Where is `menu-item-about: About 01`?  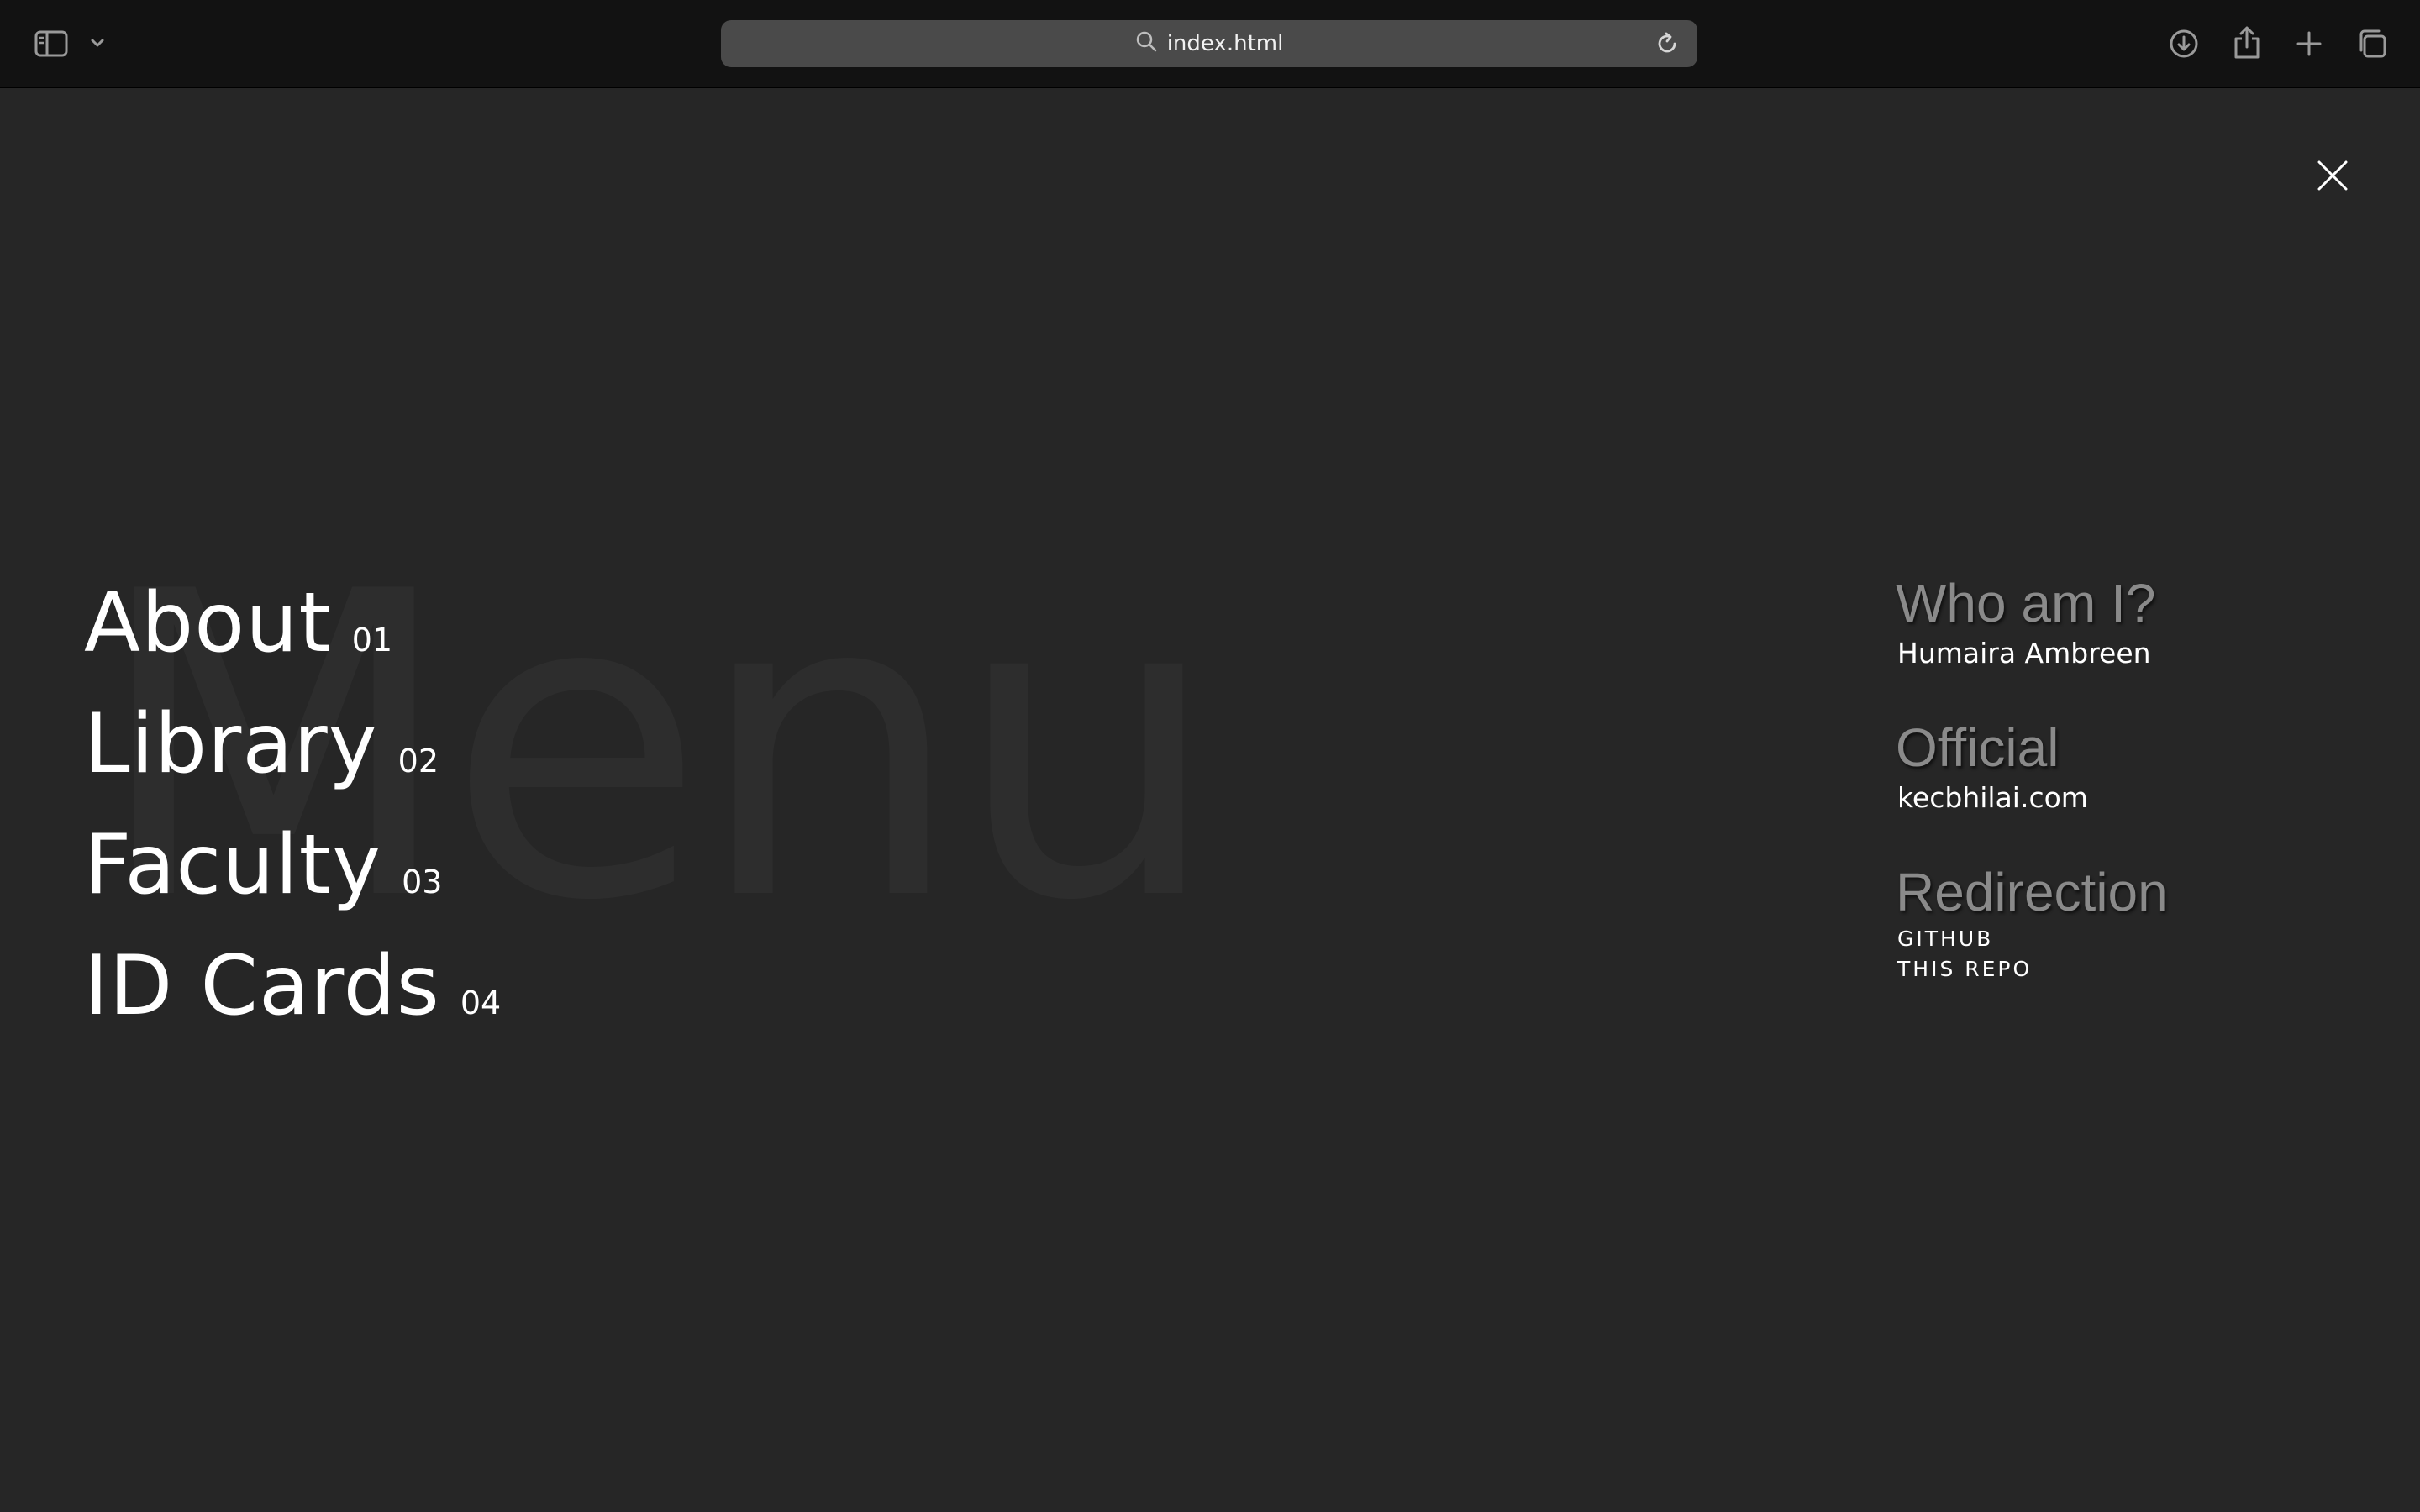
menu-item-about: About 01 is located at coordinates (292, 623).